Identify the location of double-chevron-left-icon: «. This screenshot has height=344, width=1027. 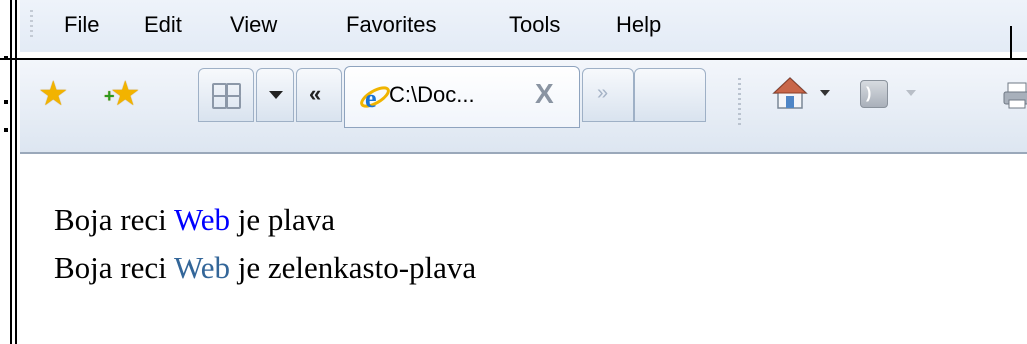
(315, 93).